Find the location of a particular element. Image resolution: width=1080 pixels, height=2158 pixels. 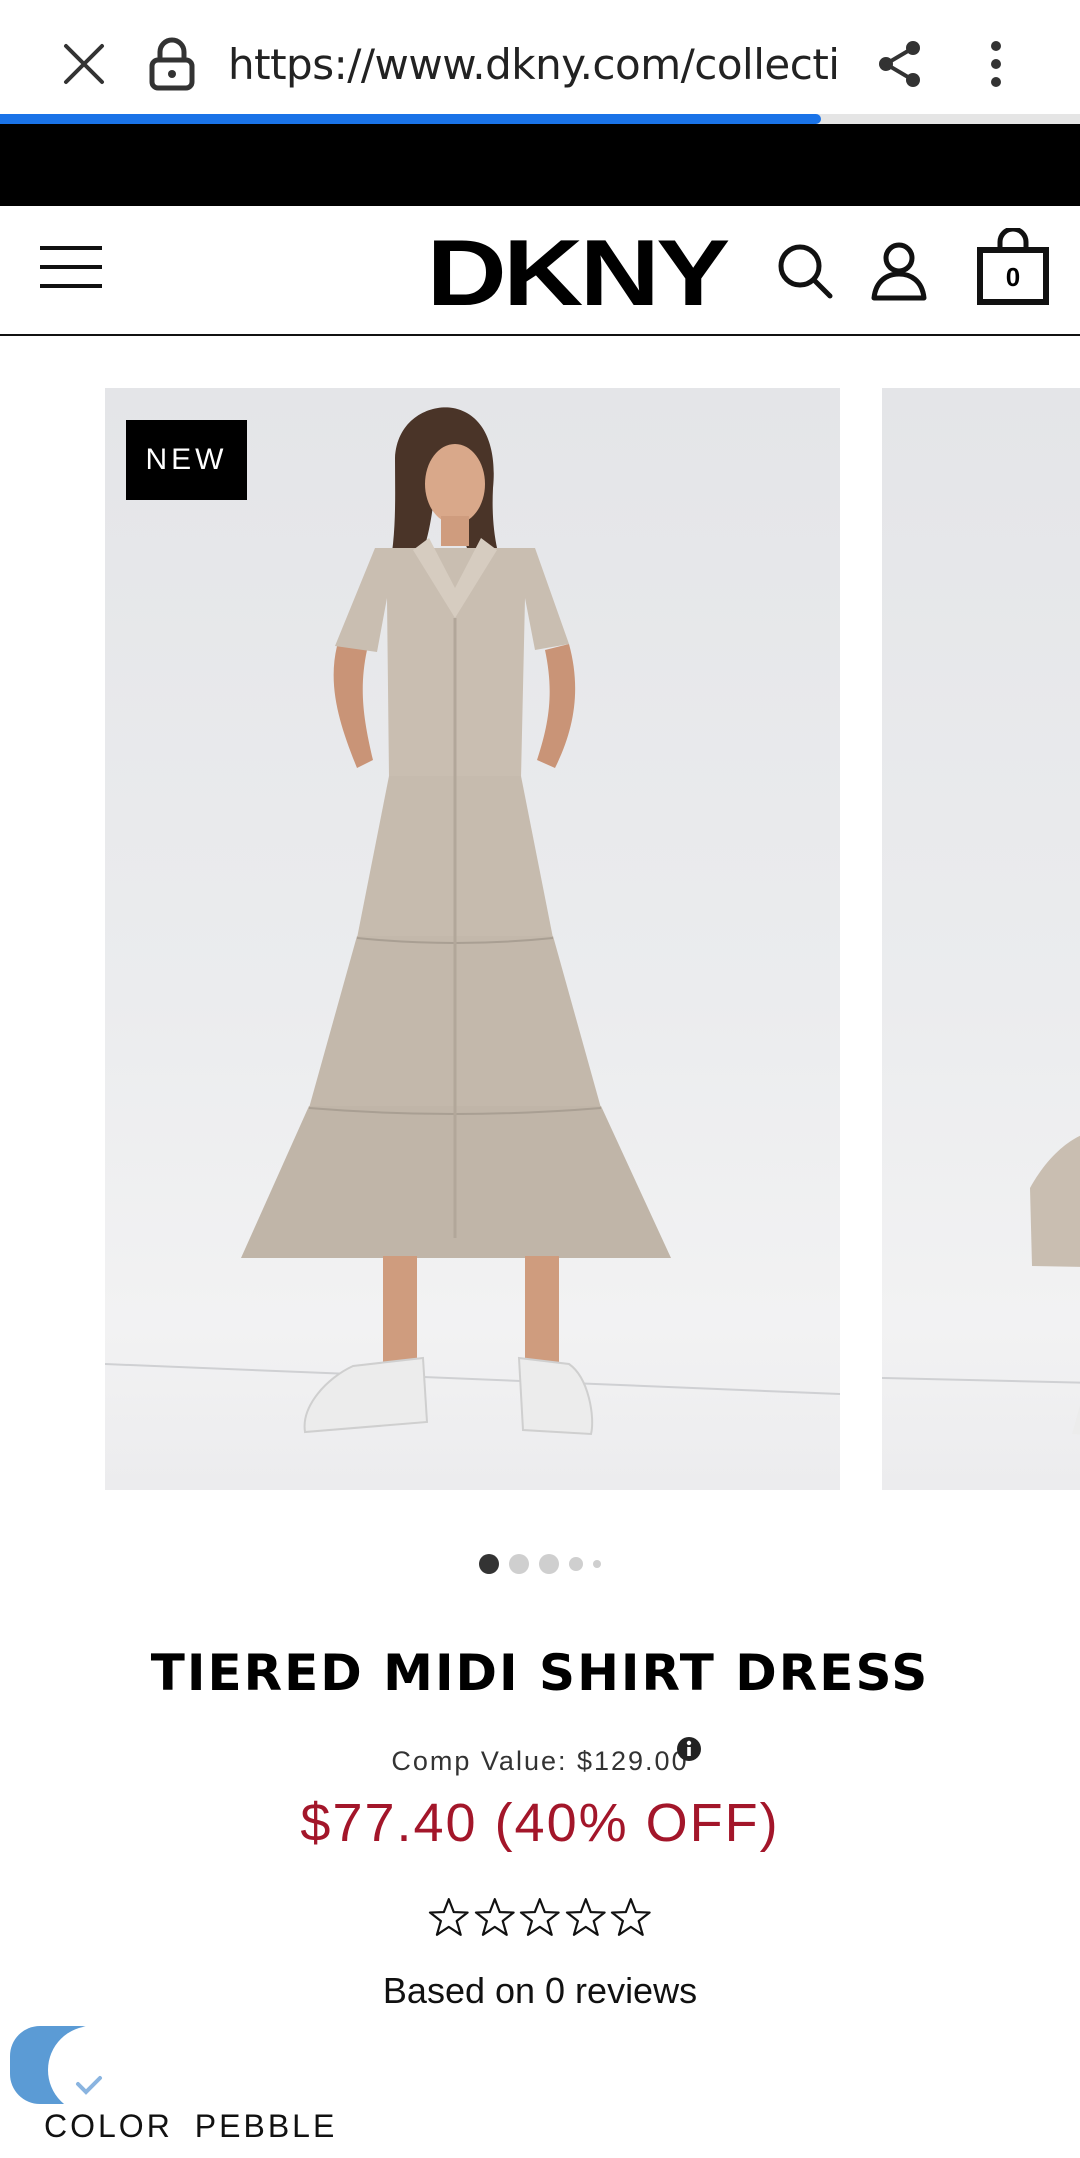

shopping-bag-button: 0 is located at coordinates (1013, 268).